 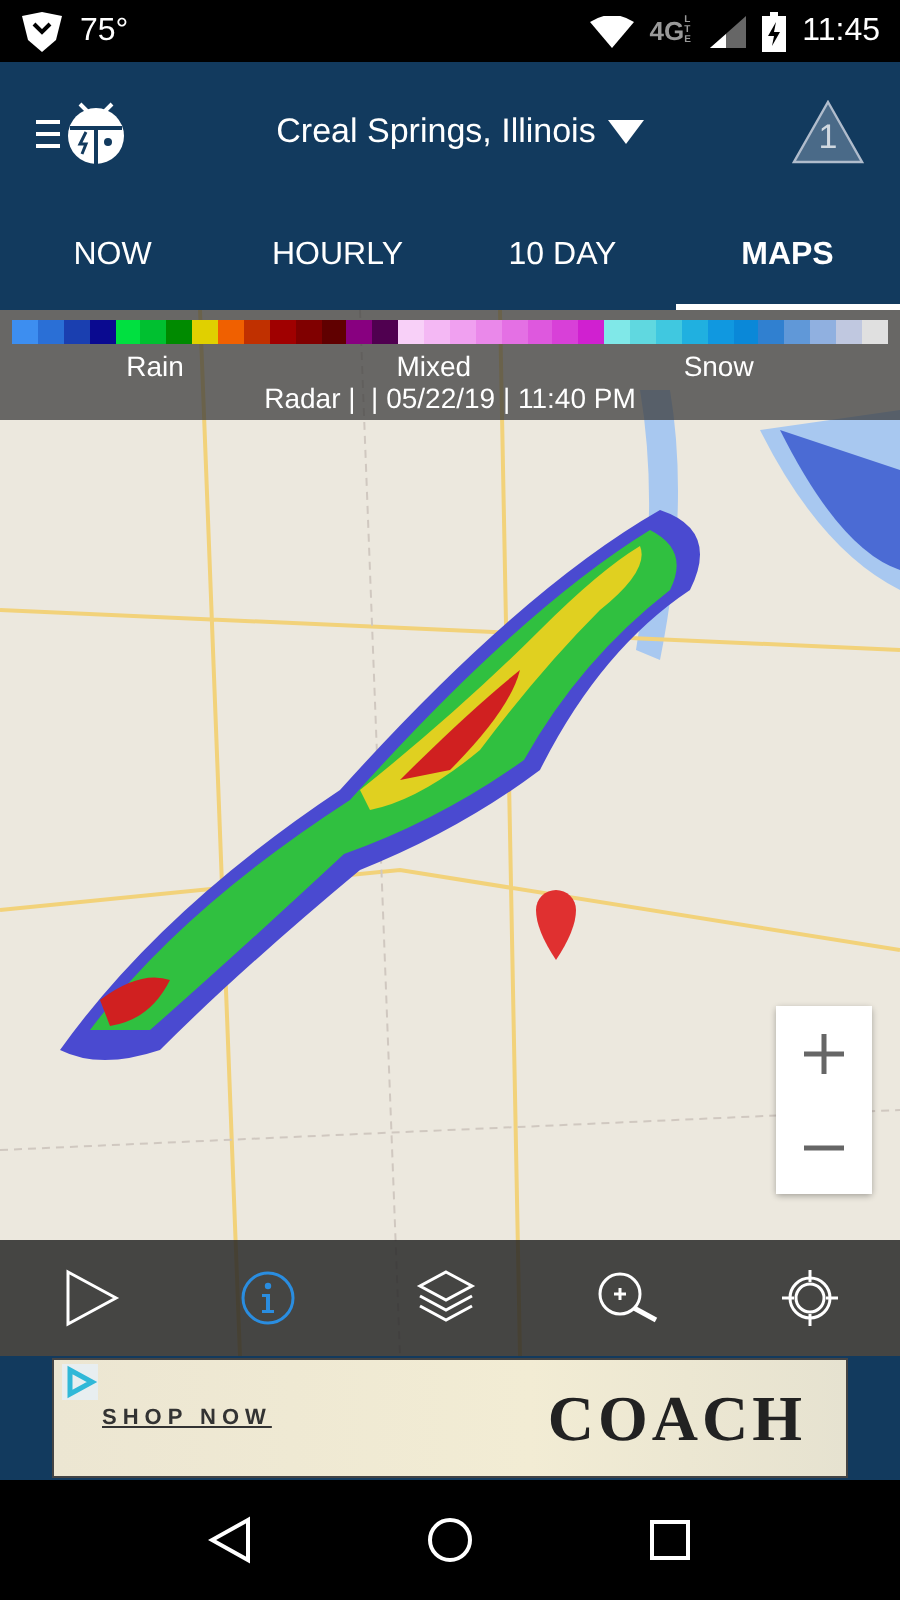 What do you see at coordinates (667, 31) in the screenshot?
I see `network-type: 4G` at bounding box center [667, 31].